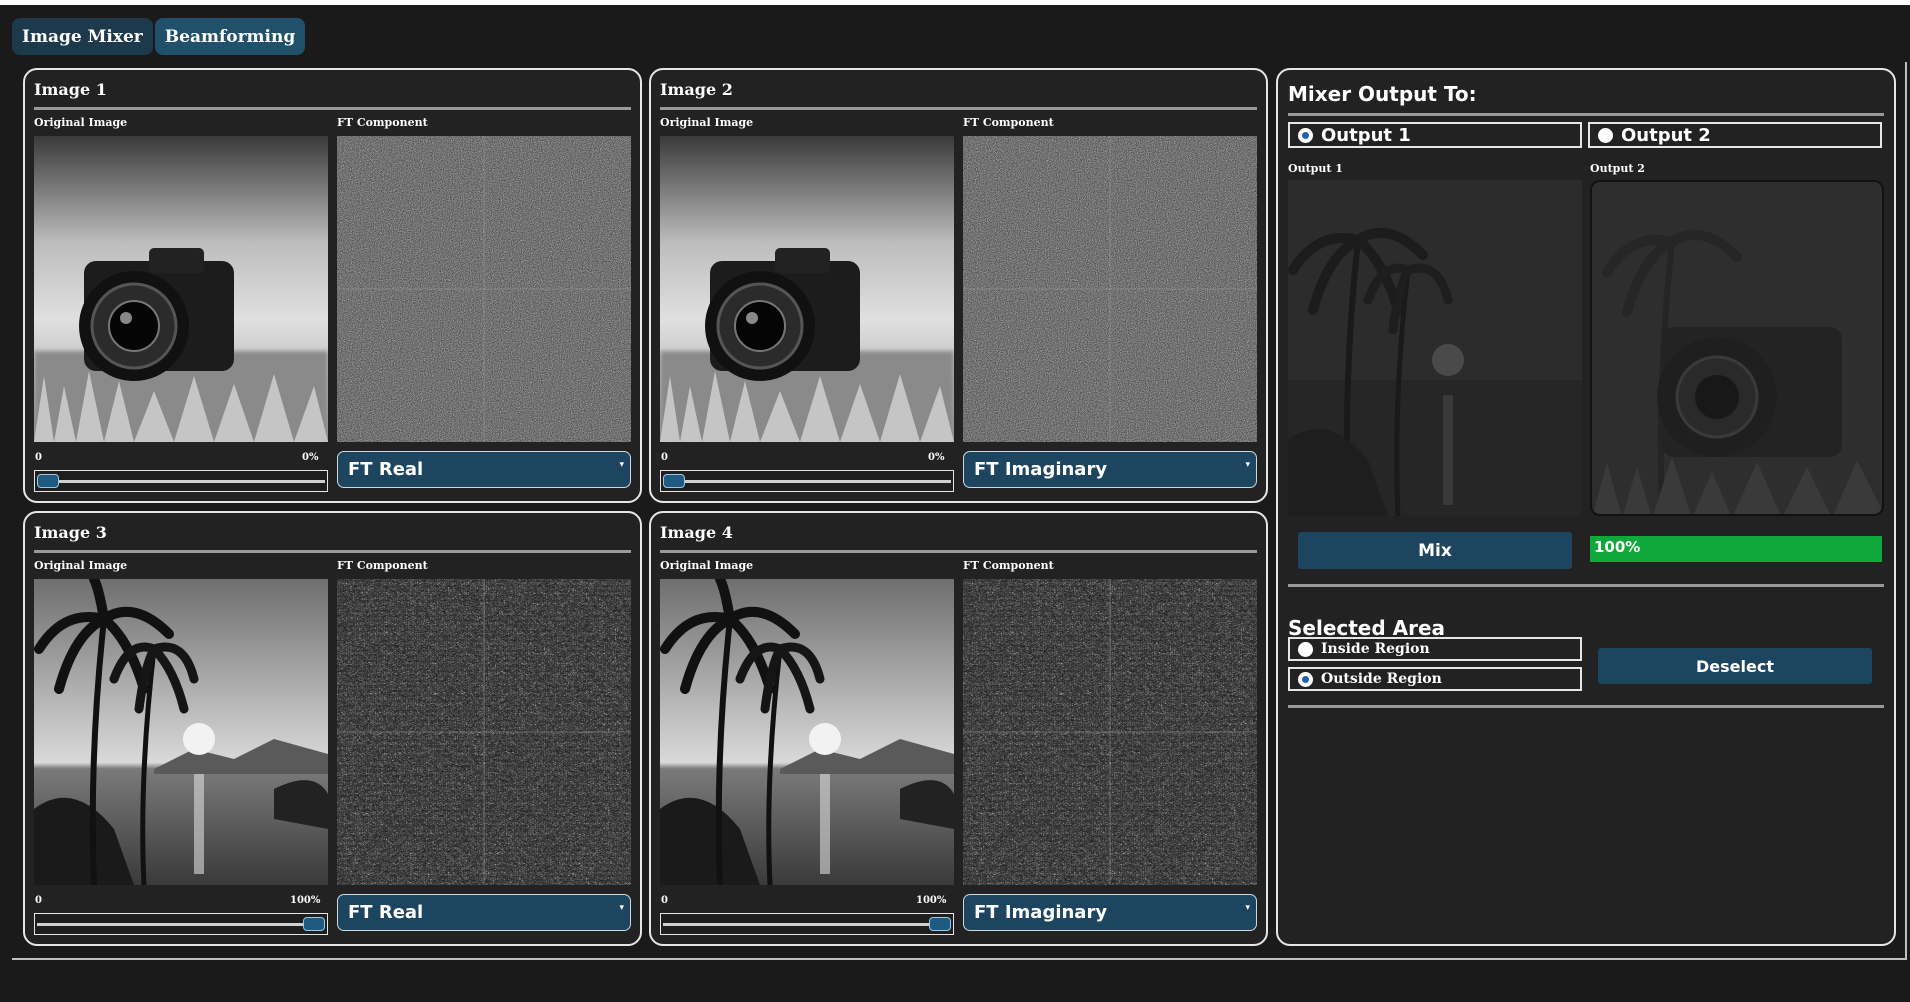 The height and width of the screenshot is (1002, 1910). I want to click on tab-beamforming: Beamforming, so click(230, 36).